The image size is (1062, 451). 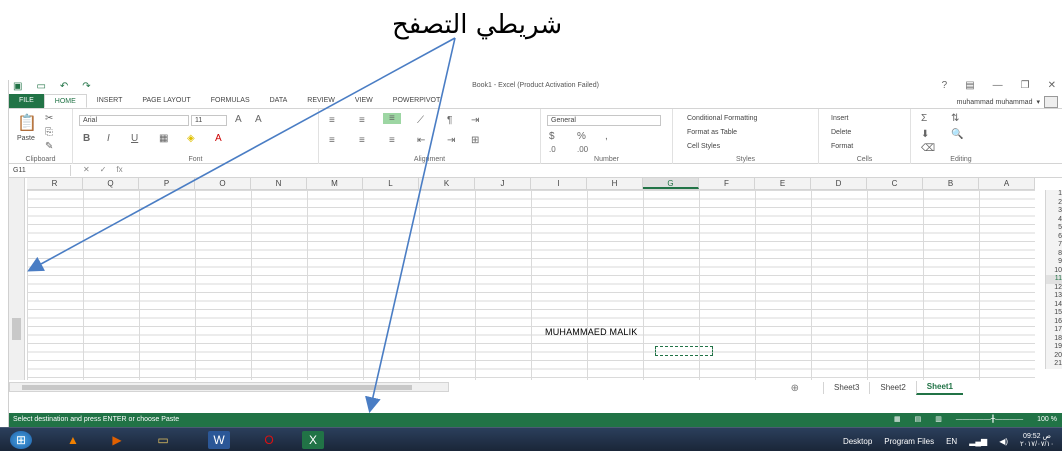 What do you see at coordinates (1054, 347) in the screenshot?
I see `row-header: 19` at bounding box center [1054, 347].